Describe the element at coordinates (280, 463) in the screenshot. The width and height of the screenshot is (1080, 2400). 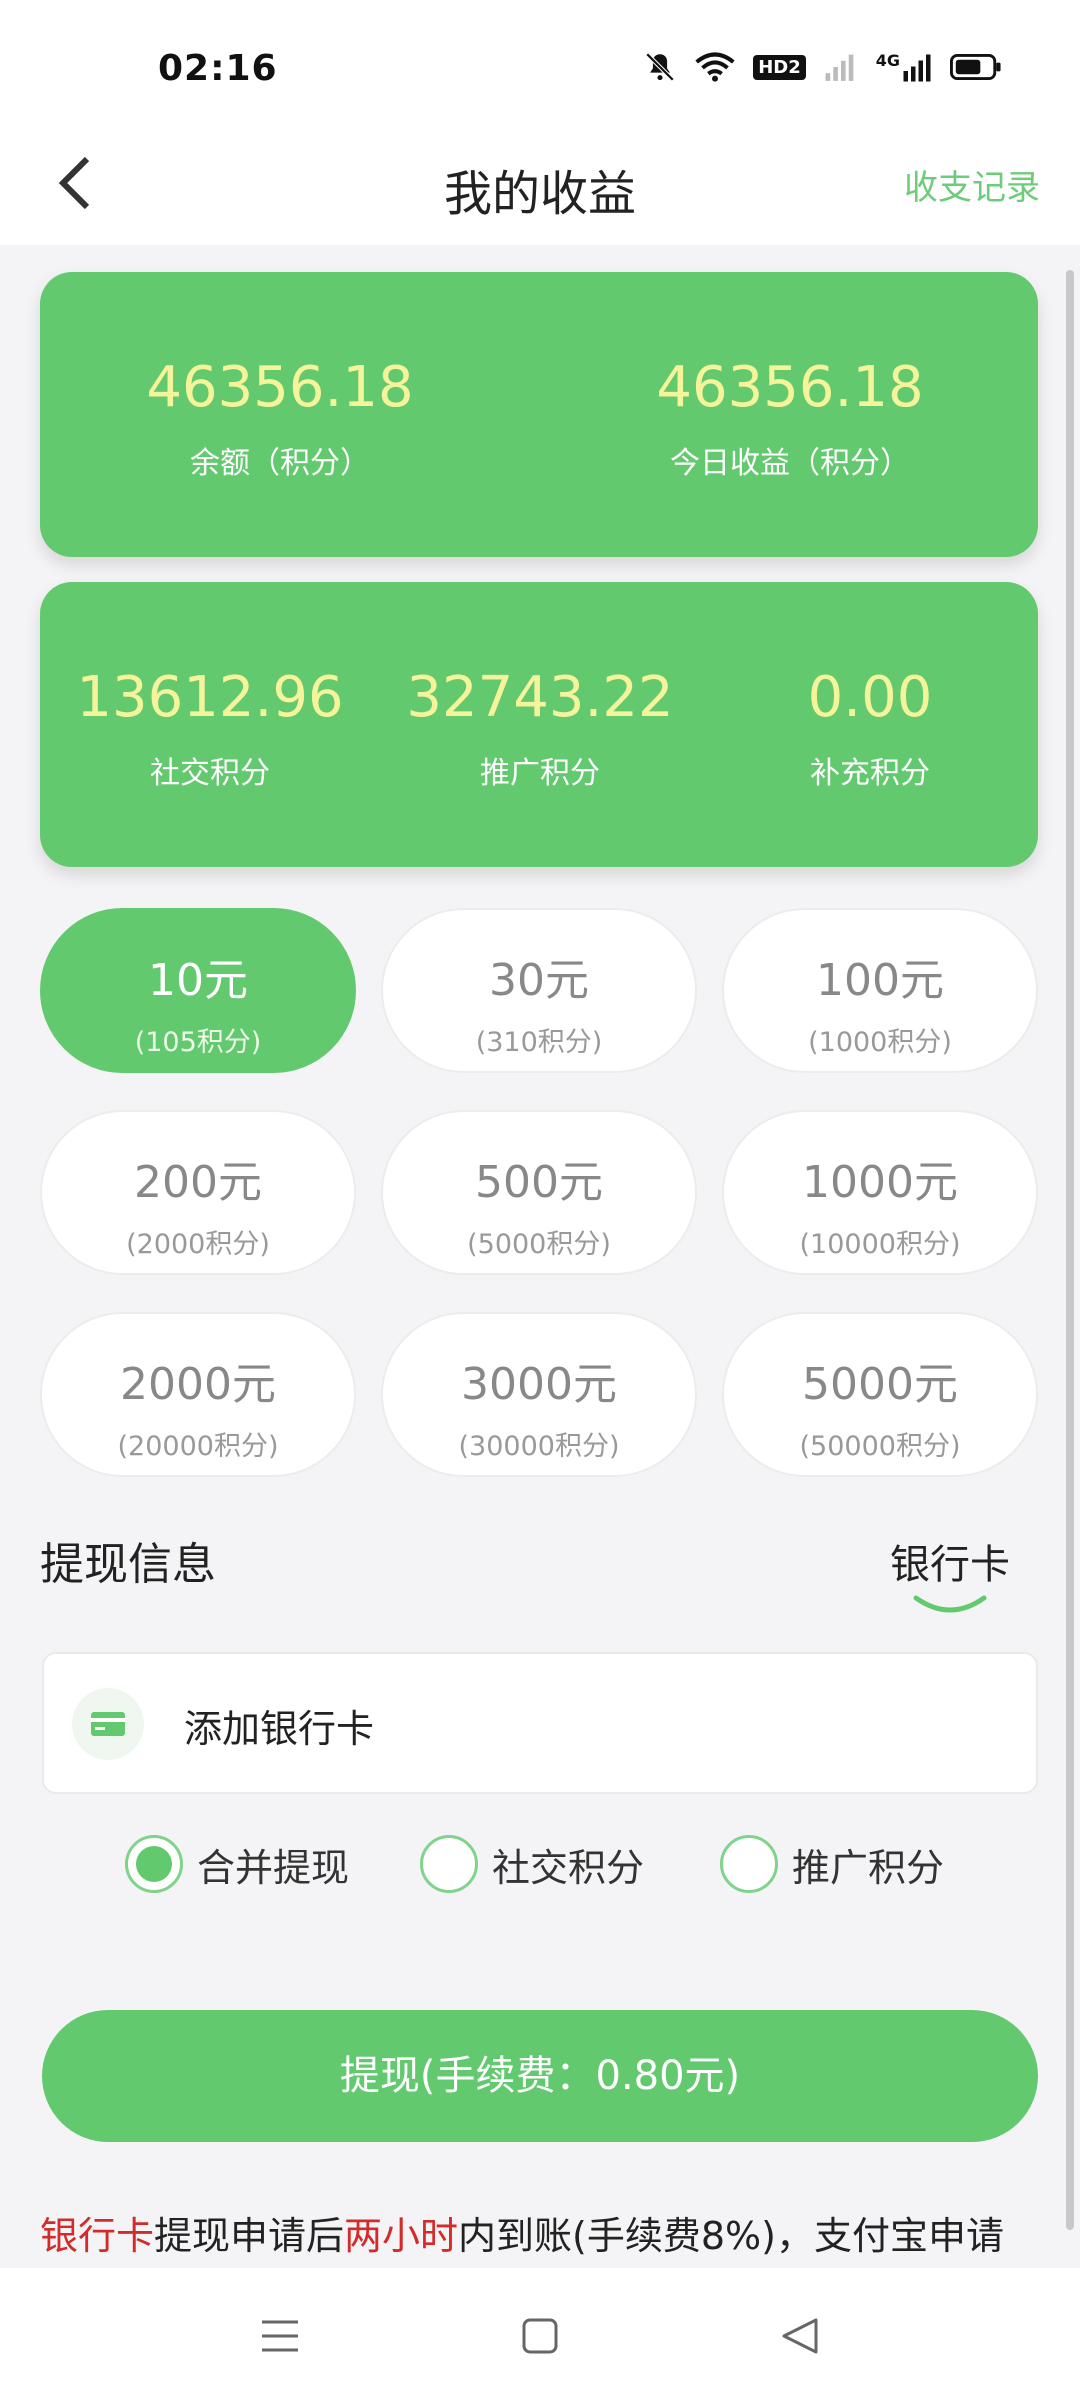
I see `balance-label: 余额（积分）` at that location.